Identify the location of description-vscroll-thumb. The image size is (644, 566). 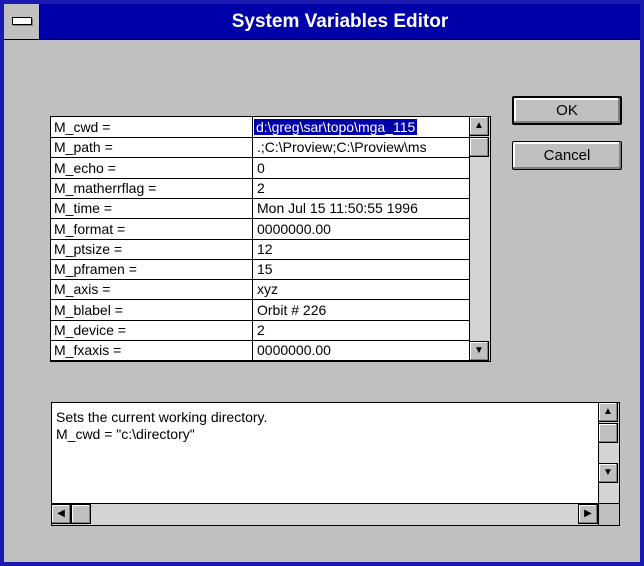
(608, 433).